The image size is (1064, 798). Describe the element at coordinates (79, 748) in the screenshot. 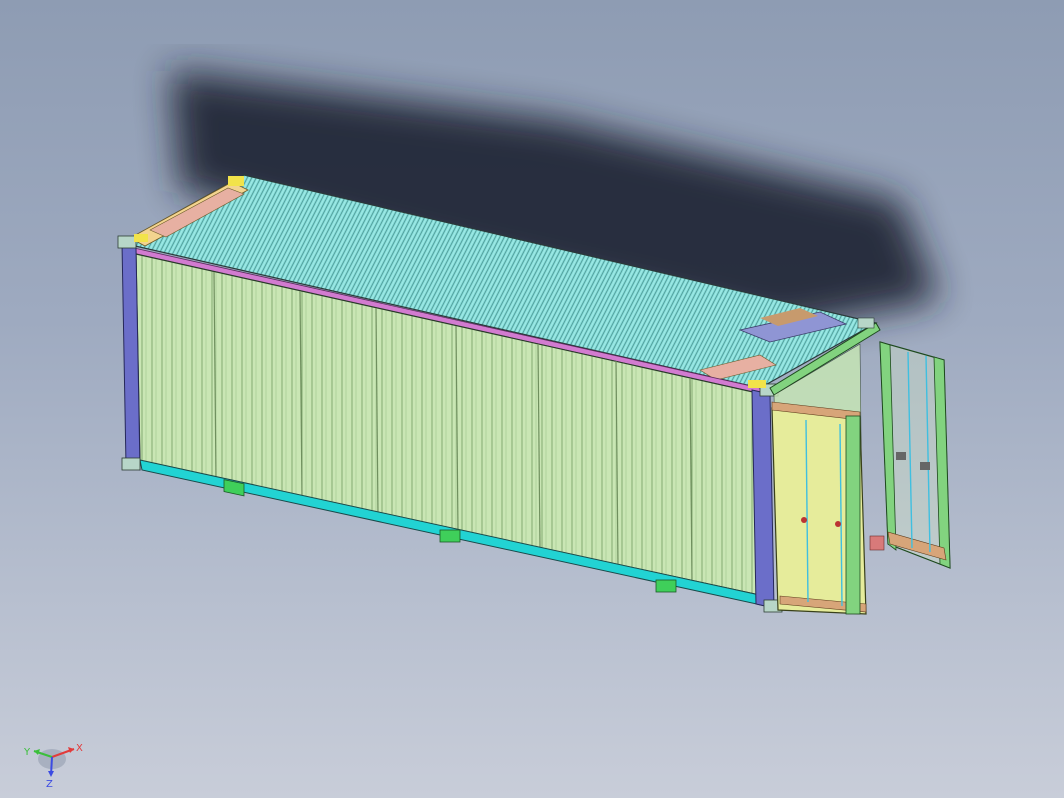

I see `x-axis-label: X` at that location.